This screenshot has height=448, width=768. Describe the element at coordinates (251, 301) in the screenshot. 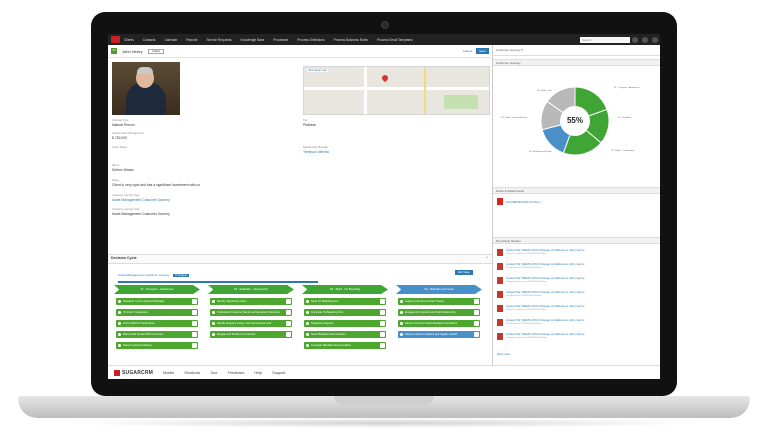

I see `task-item: Identify Opportunity Team` at that location.